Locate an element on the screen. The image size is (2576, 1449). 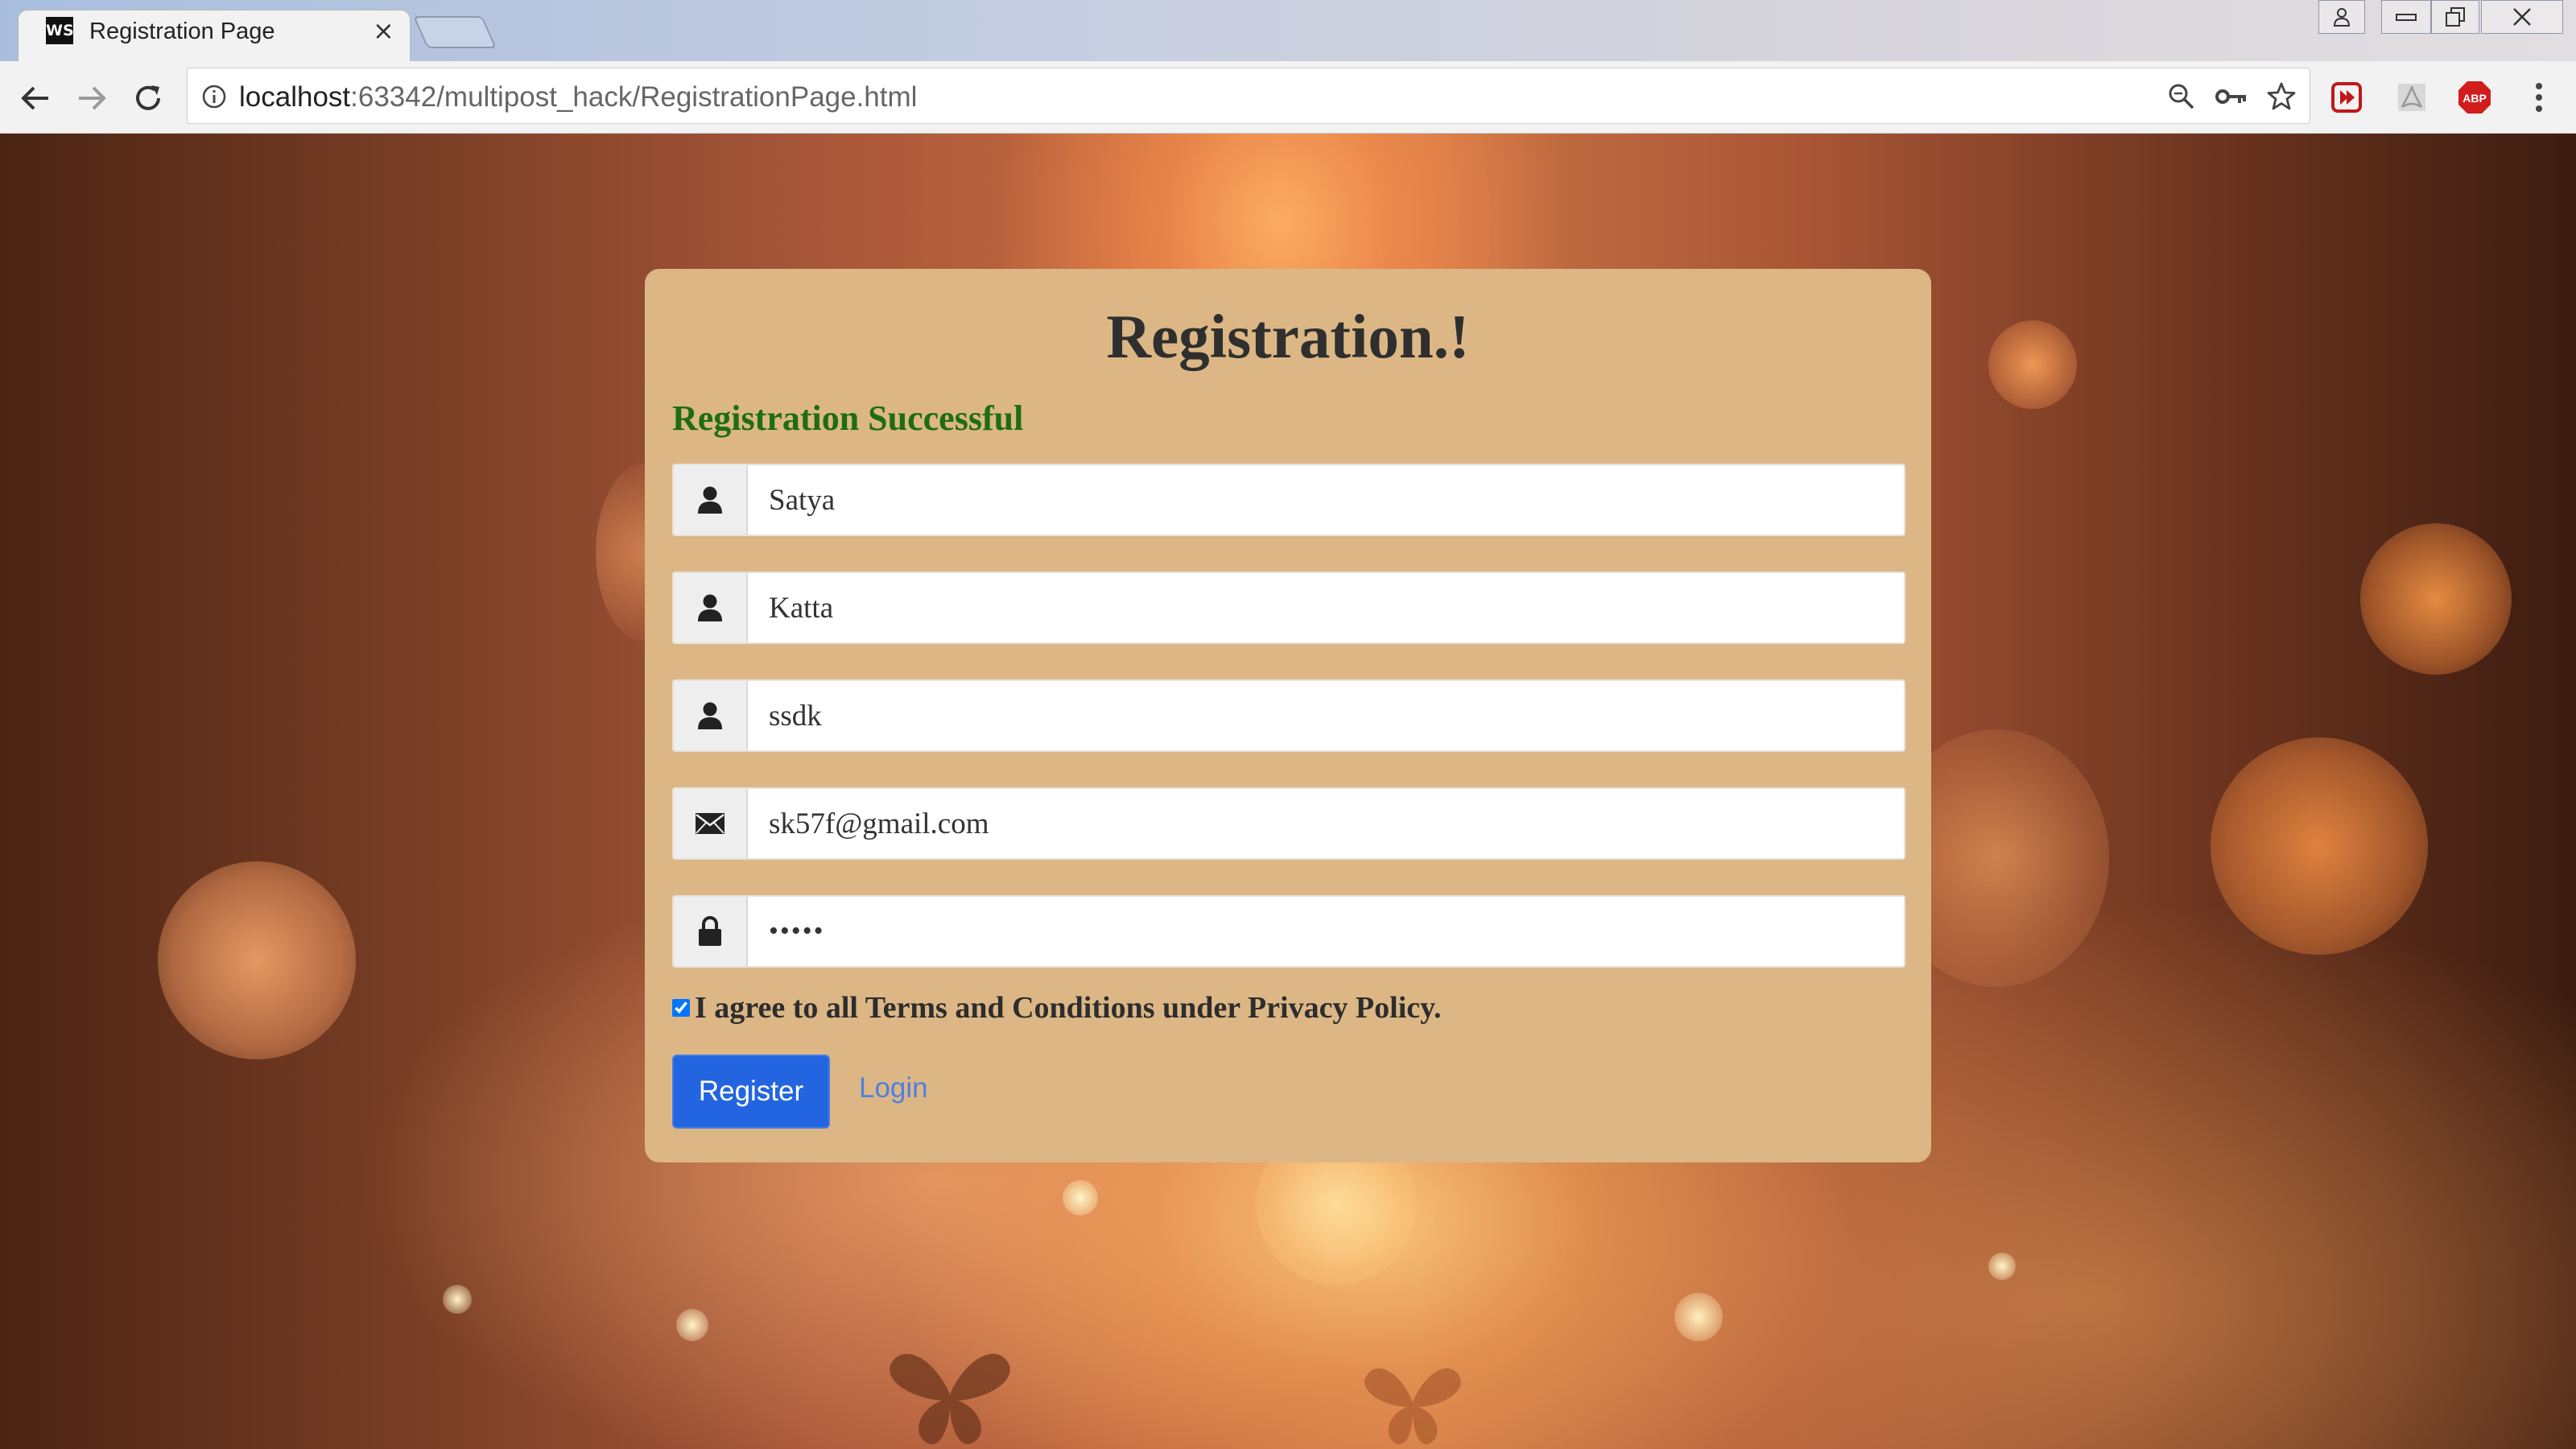
email-input is located at coordinates (1326, 823).